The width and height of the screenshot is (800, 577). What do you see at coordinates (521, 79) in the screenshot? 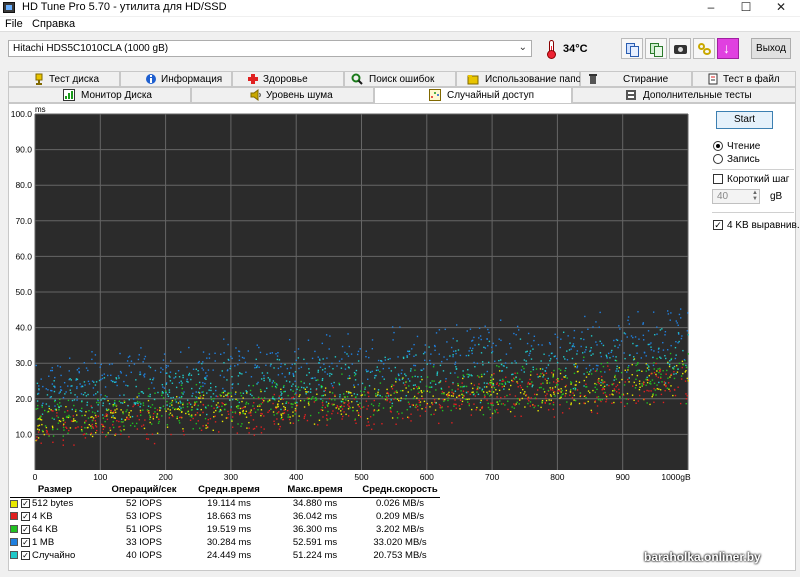
I see `tab-folder-usage: Использование папок` at bounding box center [521, 79].